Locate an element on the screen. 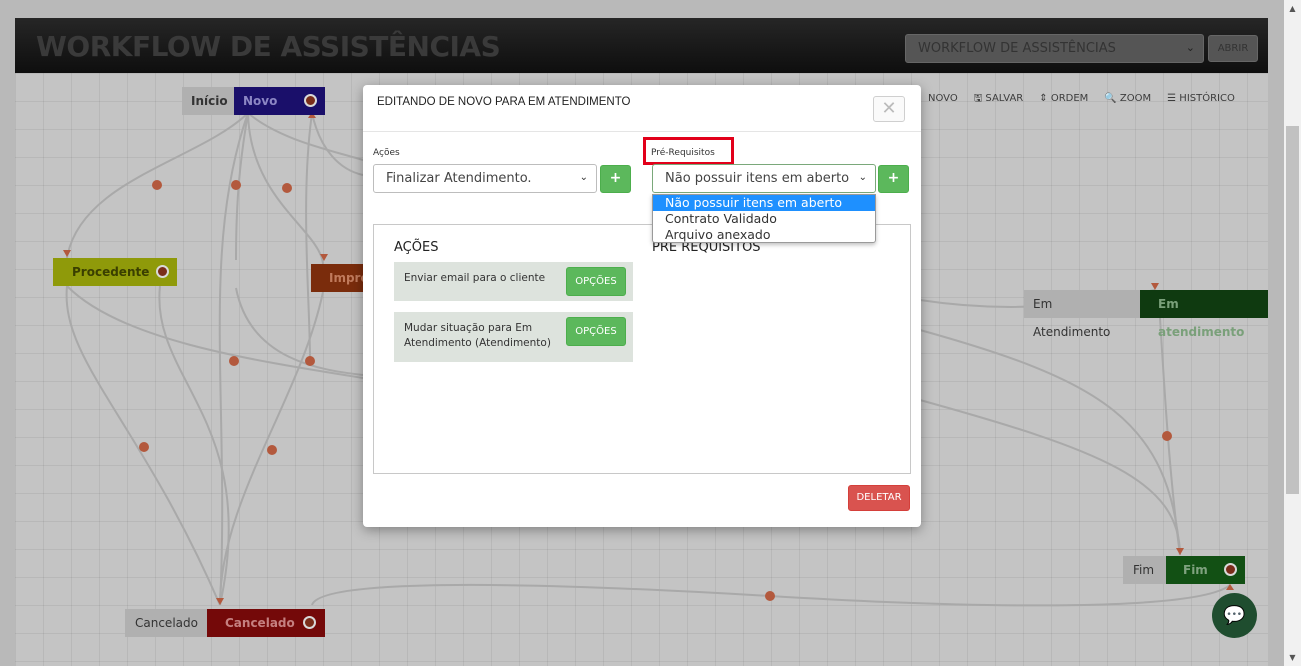  scrollbar: ▲ ▼ is located at coordinates (1292, 333).